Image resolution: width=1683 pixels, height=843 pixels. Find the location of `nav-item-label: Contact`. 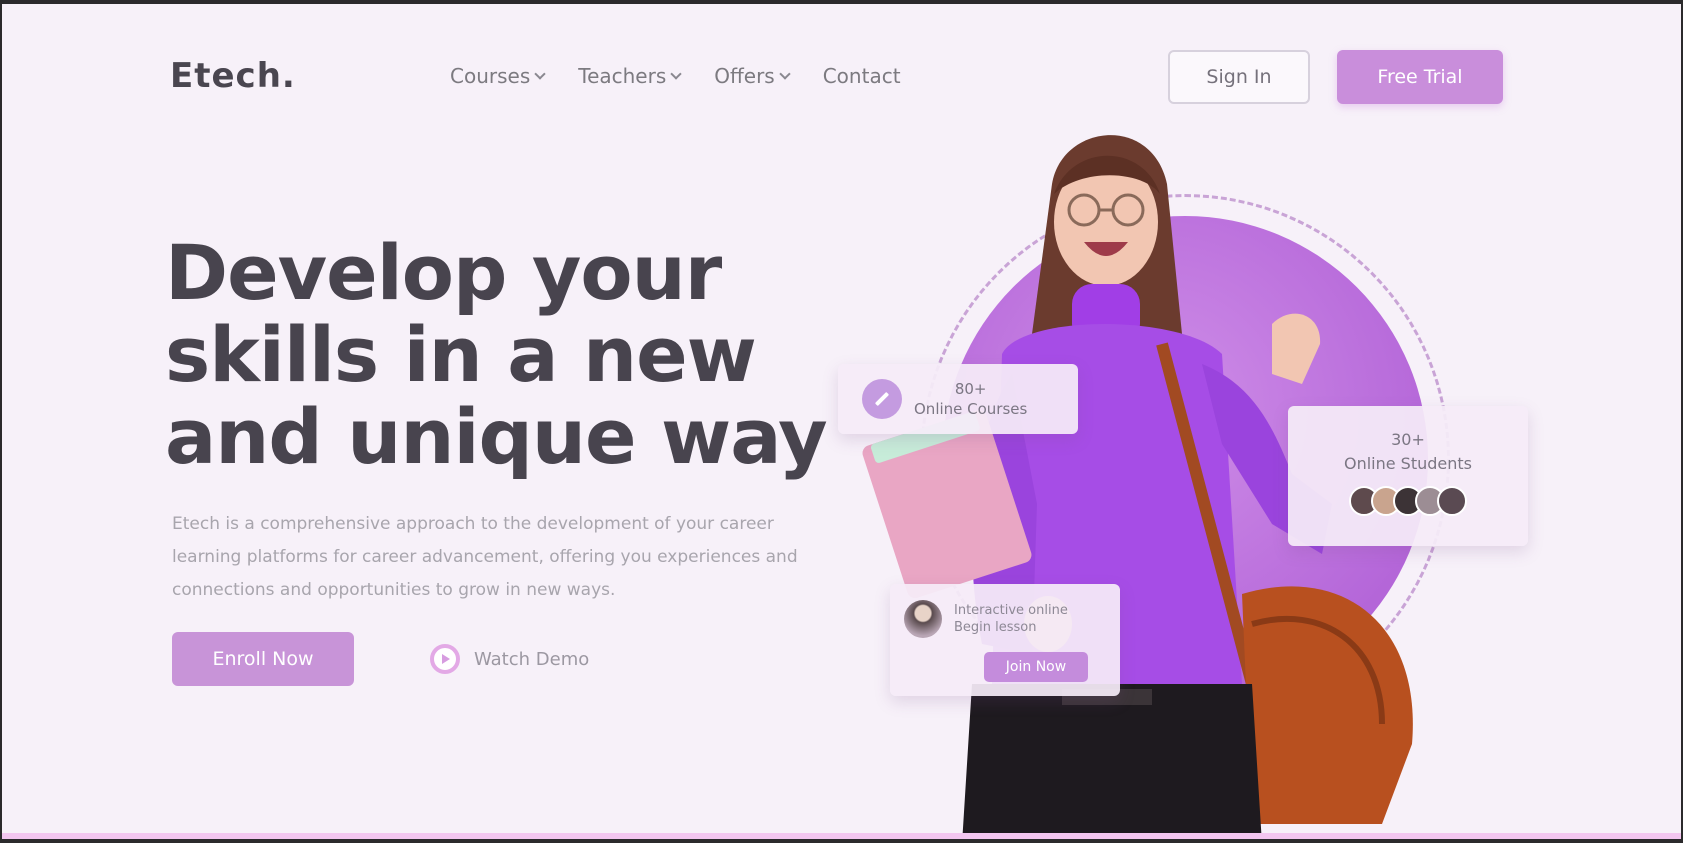

nav-item-label: Contact is located at coordinates (861, 76).